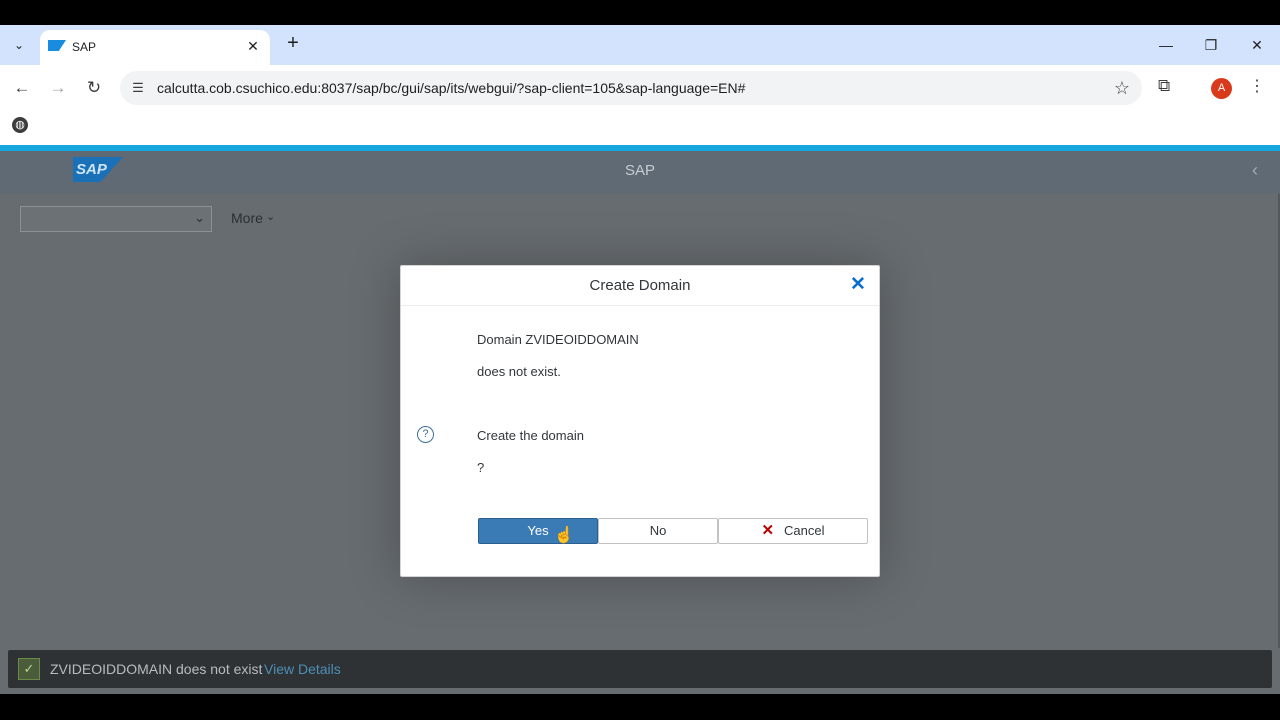 The image size is (1280, 720). Describe the element at coordinates (1122, 88) in the screenshot. I see `star-icon: ☆` at that location.